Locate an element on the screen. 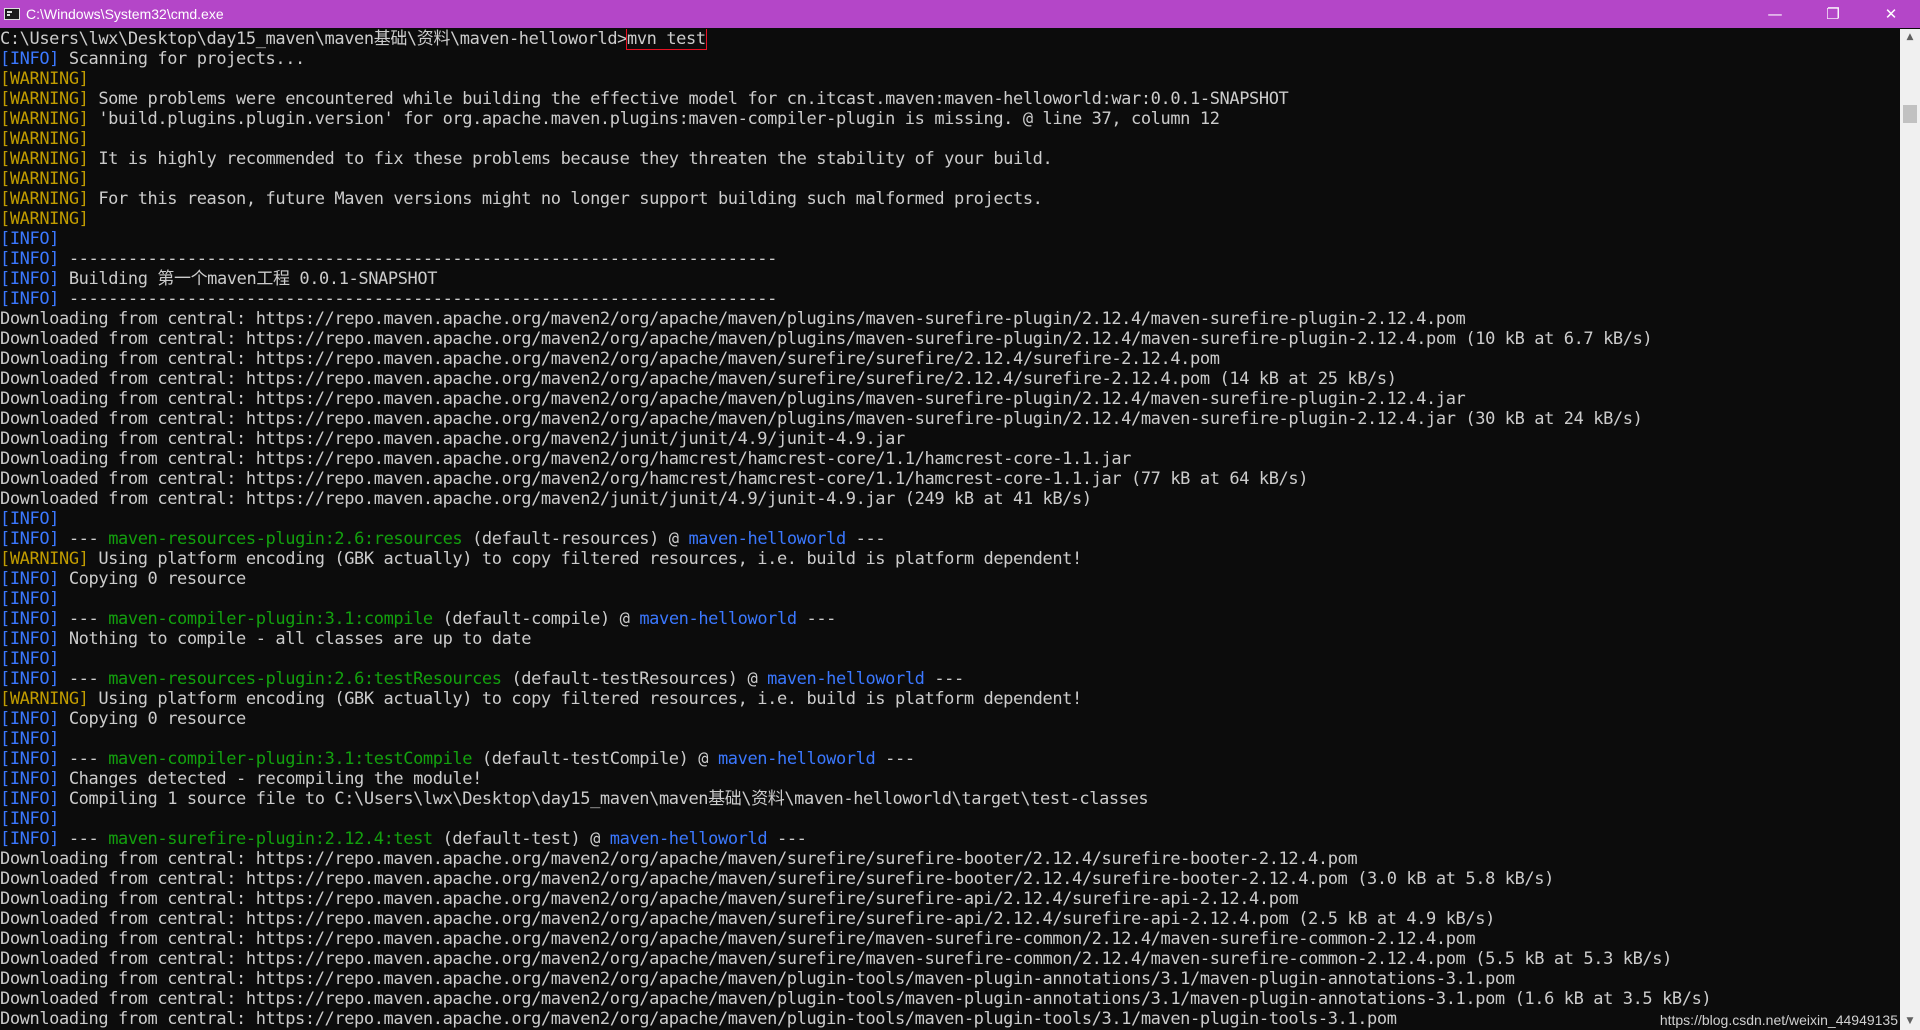 This screenshot has height=1030, width=1920. scrollbar-thumb is located at coordinates (1910, 114).